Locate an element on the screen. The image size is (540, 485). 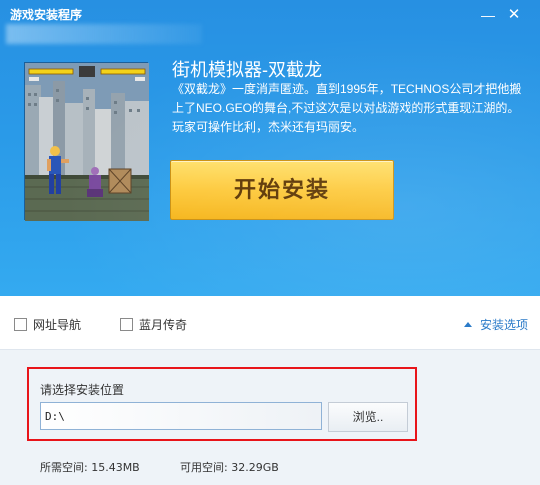
window-title: 游戏安装程序 is located at coordinates (46, 15).